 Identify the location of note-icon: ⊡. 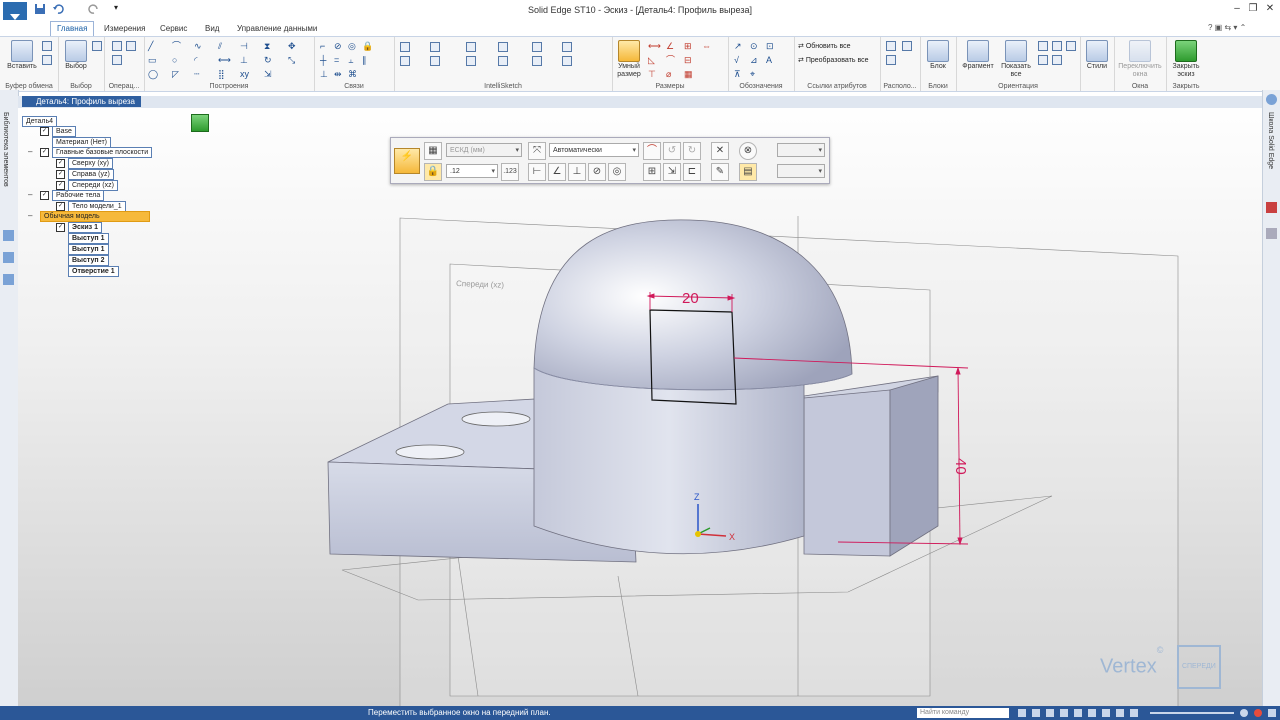
(770, 46).